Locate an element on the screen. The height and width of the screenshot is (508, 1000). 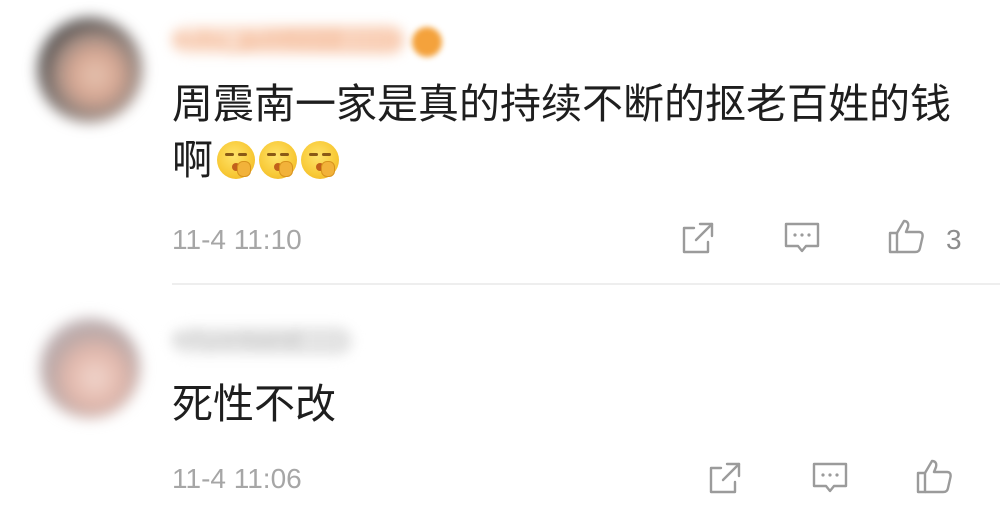
comment-text-line: 周震南一家是真的持续不断的抠老百姓的钱 is located at coordinates (561, 104).